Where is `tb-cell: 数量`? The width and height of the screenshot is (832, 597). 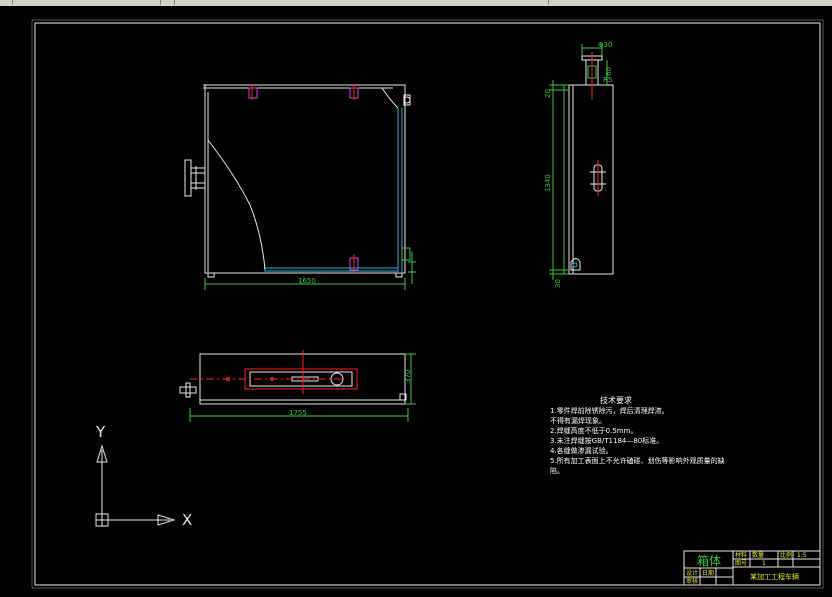
tb-cell: 数量 is located at coordinates (758, 555).